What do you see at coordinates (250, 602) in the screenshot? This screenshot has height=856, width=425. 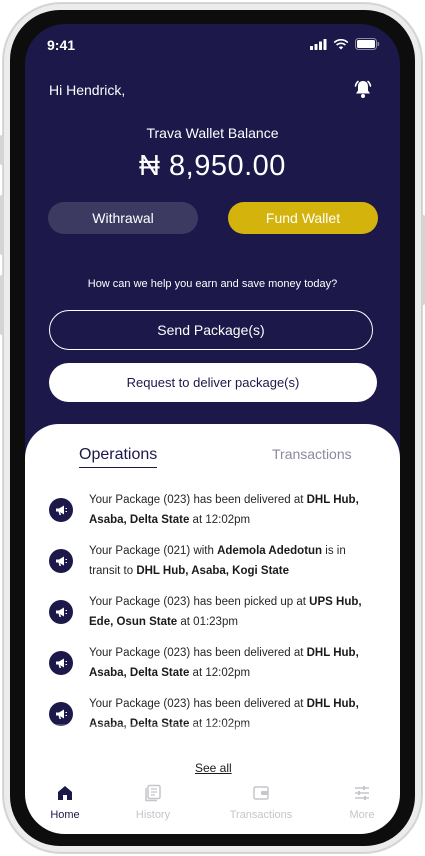 I see `operation-fragment: has been picked up at` at bounding box center [250, 602].